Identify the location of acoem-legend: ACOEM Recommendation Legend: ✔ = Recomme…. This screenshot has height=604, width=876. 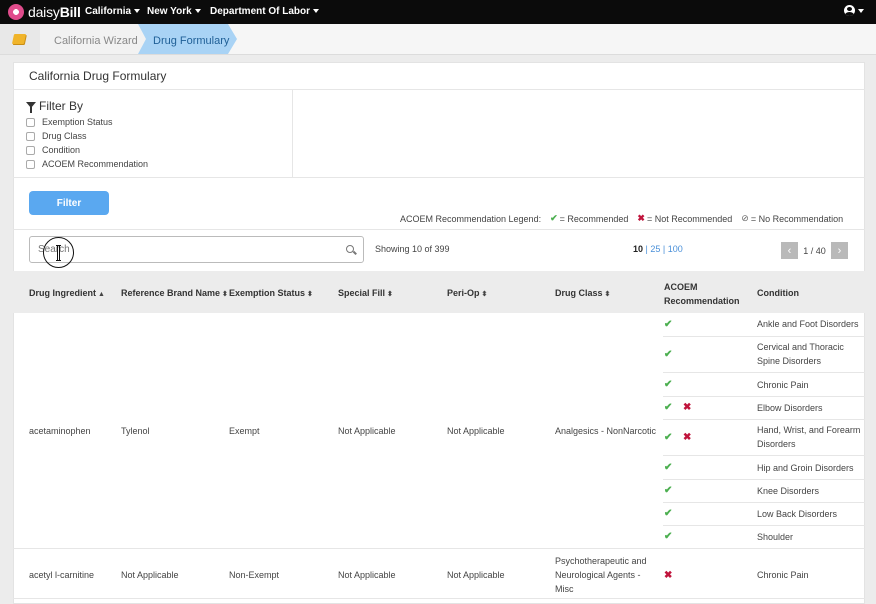
(621, 218).